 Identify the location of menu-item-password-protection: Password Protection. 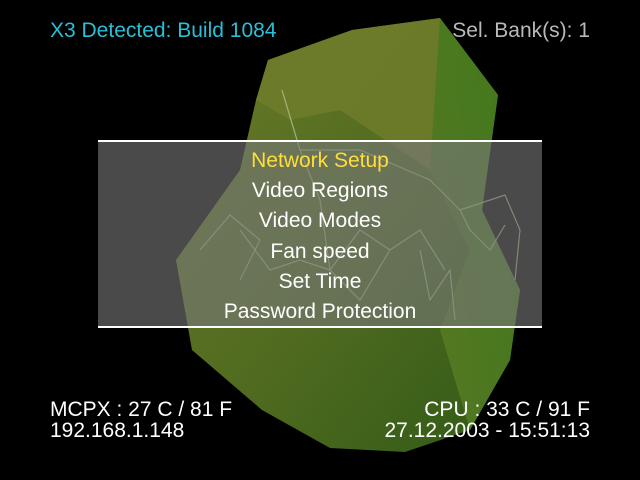
(320, 312).